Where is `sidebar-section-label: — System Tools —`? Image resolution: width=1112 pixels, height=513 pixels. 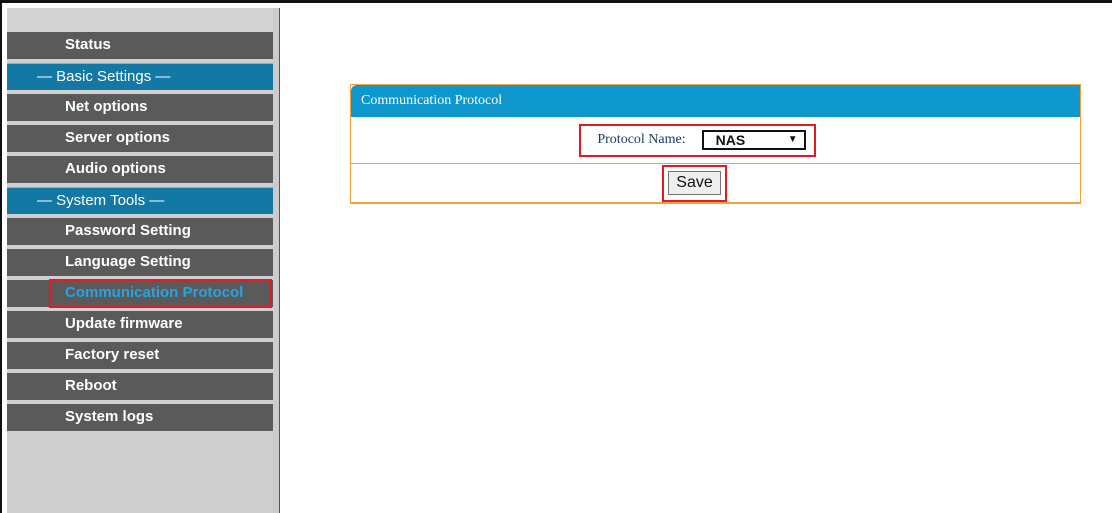
sidebar-section-label: — System Tools — is located at coordinates (101, 200).